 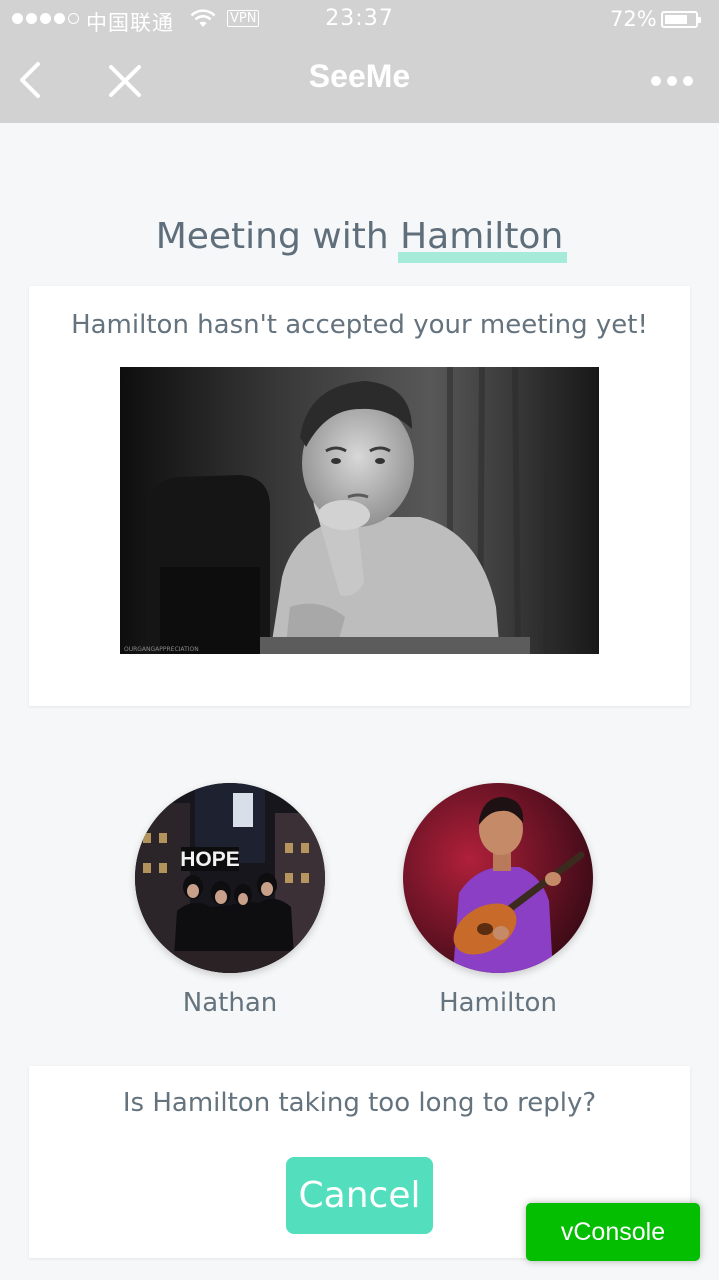 I want to click on battery-icon, so click(x=681, y=19).